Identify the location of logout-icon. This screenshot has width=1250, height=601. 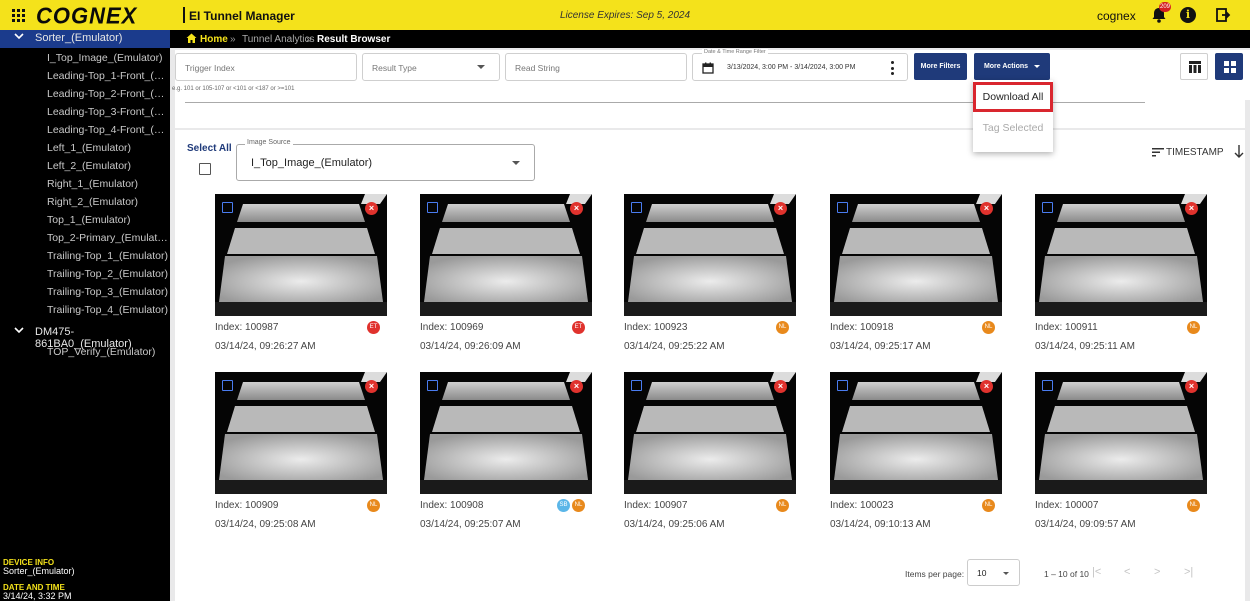
(1223, 15).